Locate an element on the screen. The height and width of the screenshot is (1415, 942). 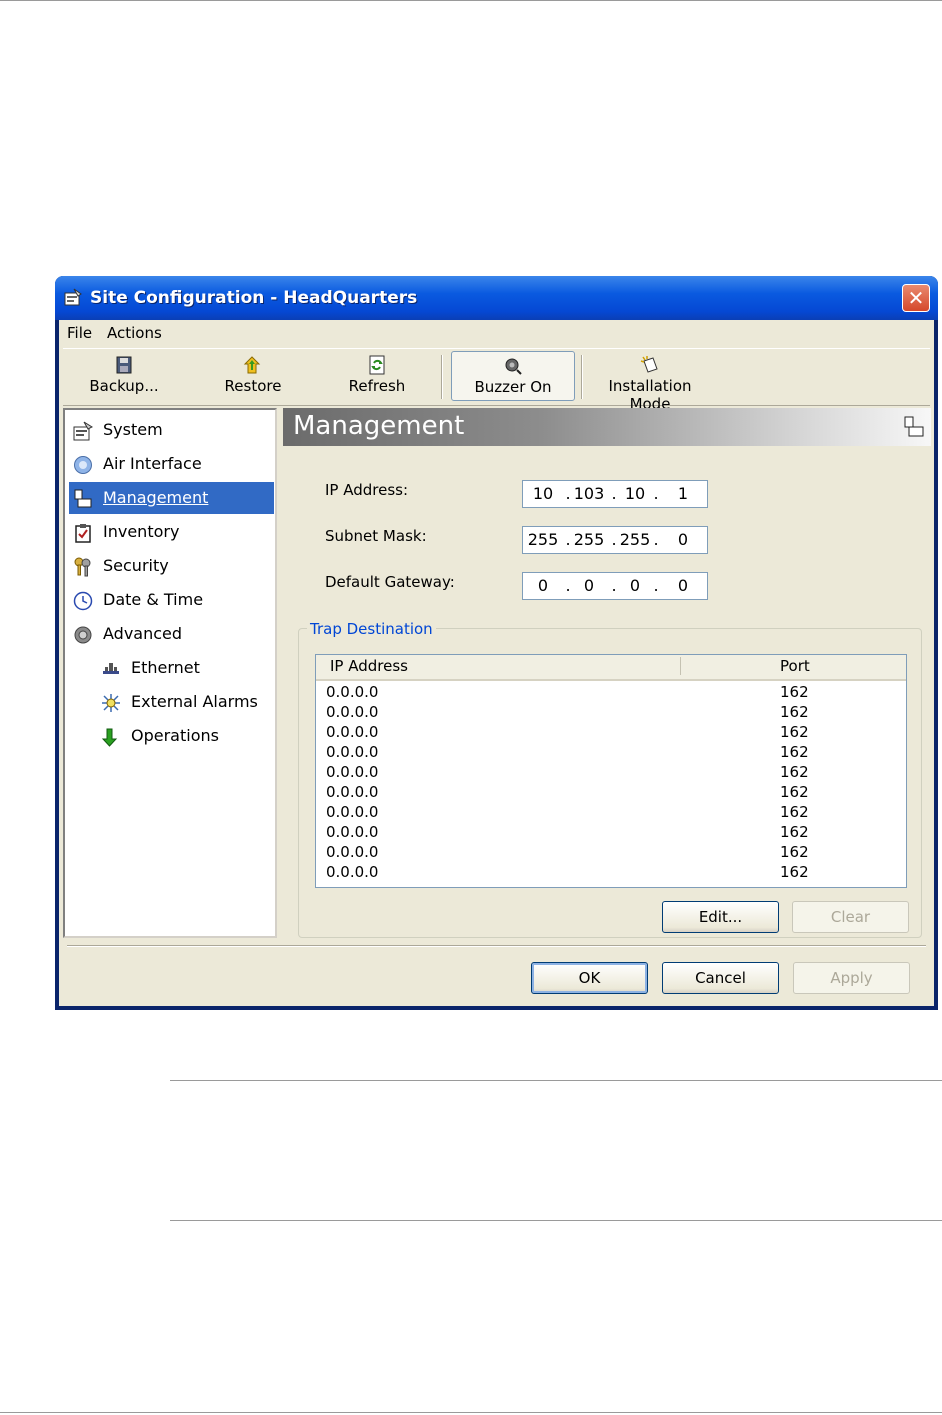
tree-label-system: System is located at coordinates (133, 429).